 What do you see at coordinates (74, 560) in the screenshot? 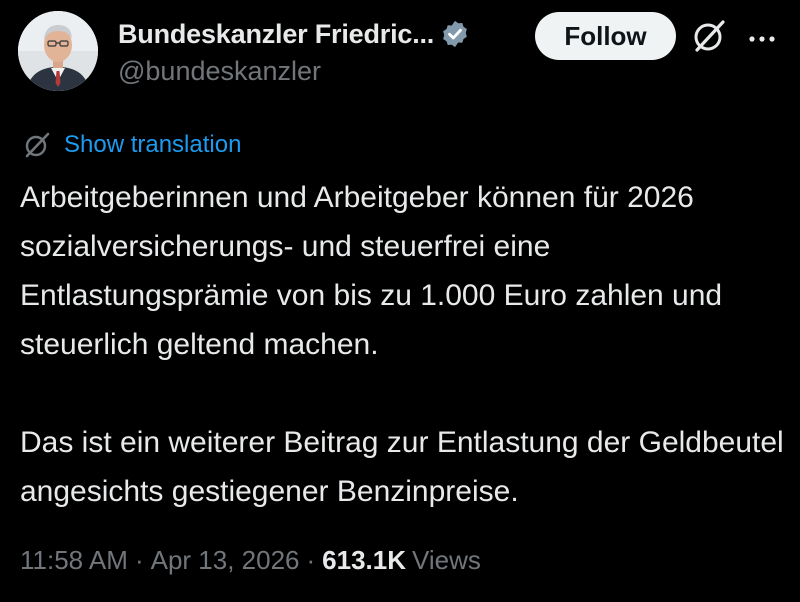
I see `post-time: 11:58 AM` at bounding box center [74, 560].